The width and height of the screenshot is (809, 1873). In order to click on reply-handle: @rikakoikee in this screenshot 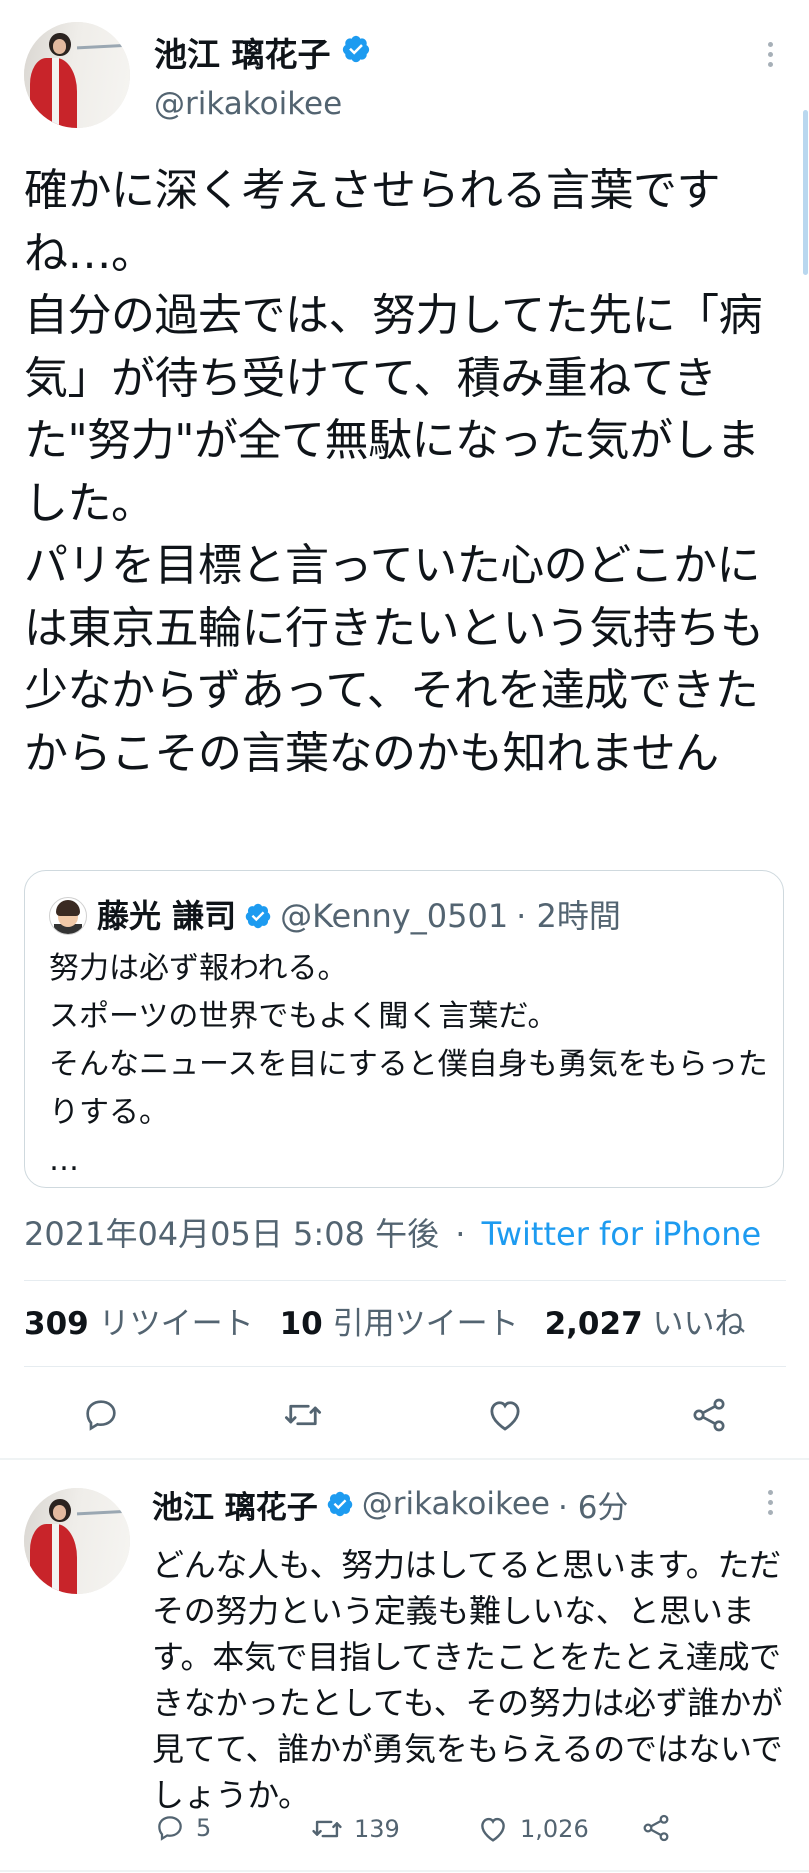, I will do `click(456, 1504)`.